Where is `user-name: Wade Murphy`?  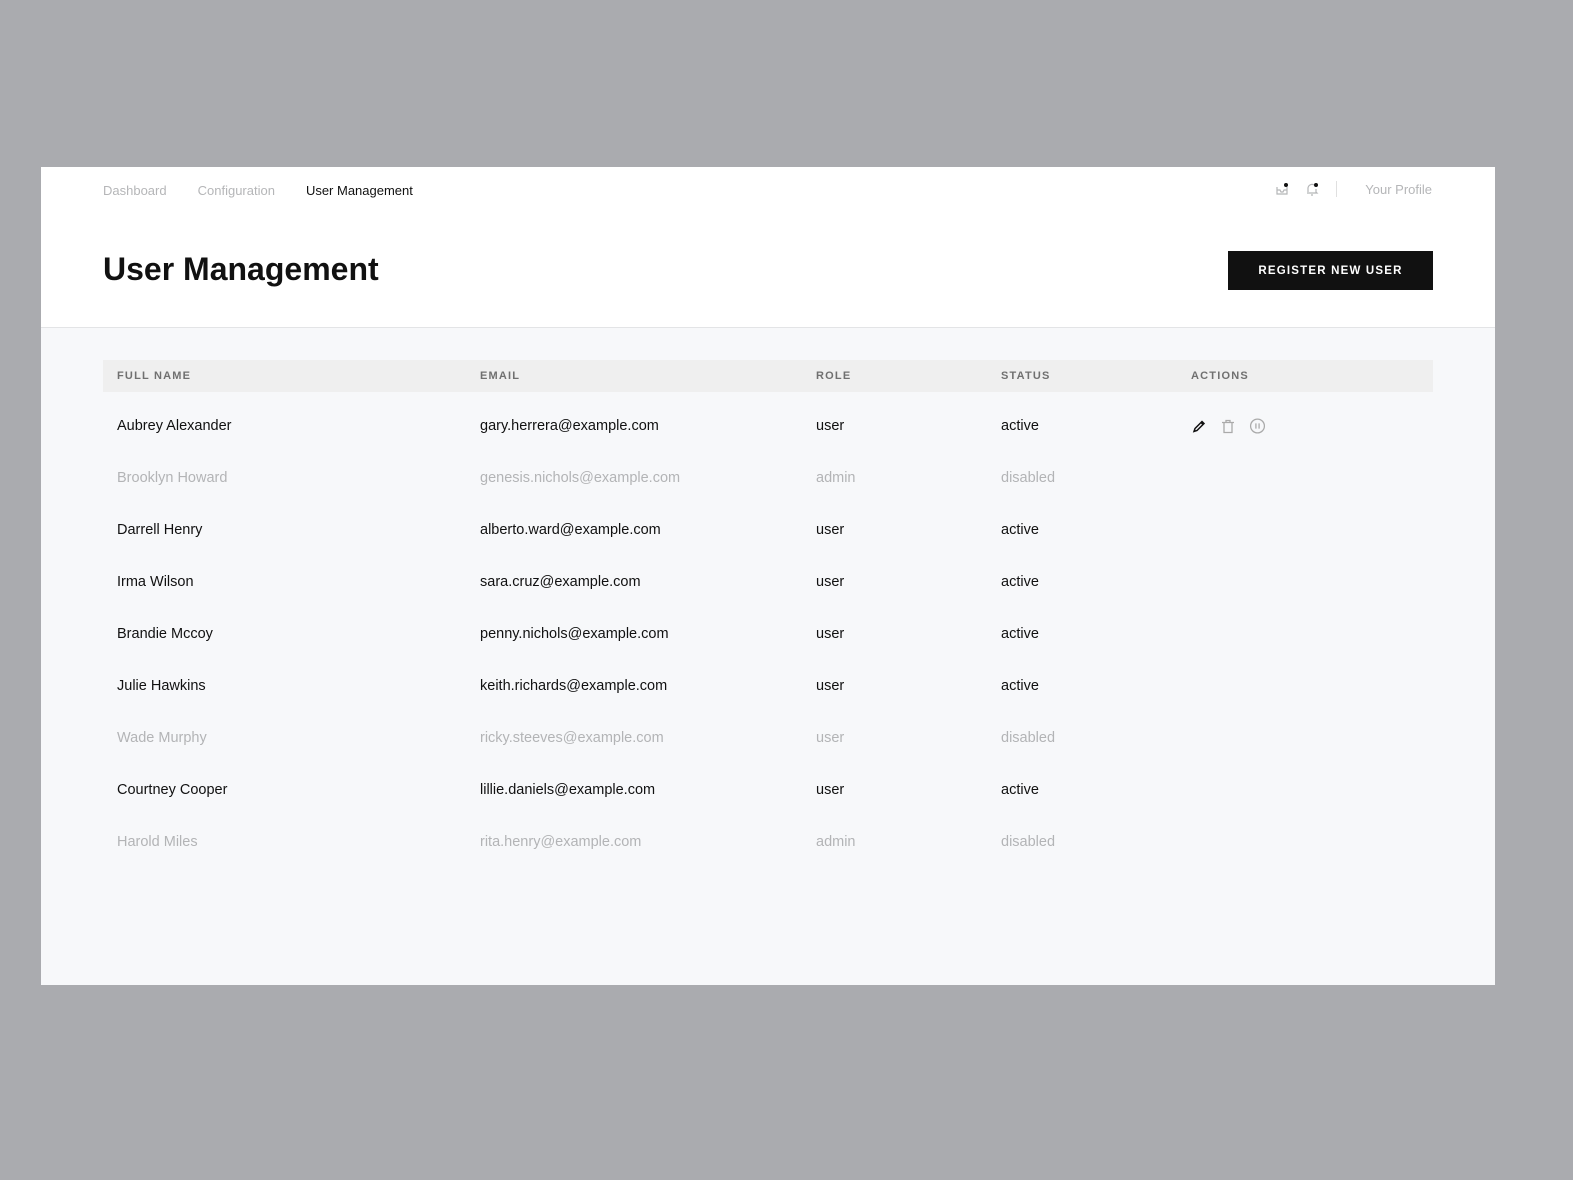
user-name: Wade Murphy is located at coordinates (162, 738).